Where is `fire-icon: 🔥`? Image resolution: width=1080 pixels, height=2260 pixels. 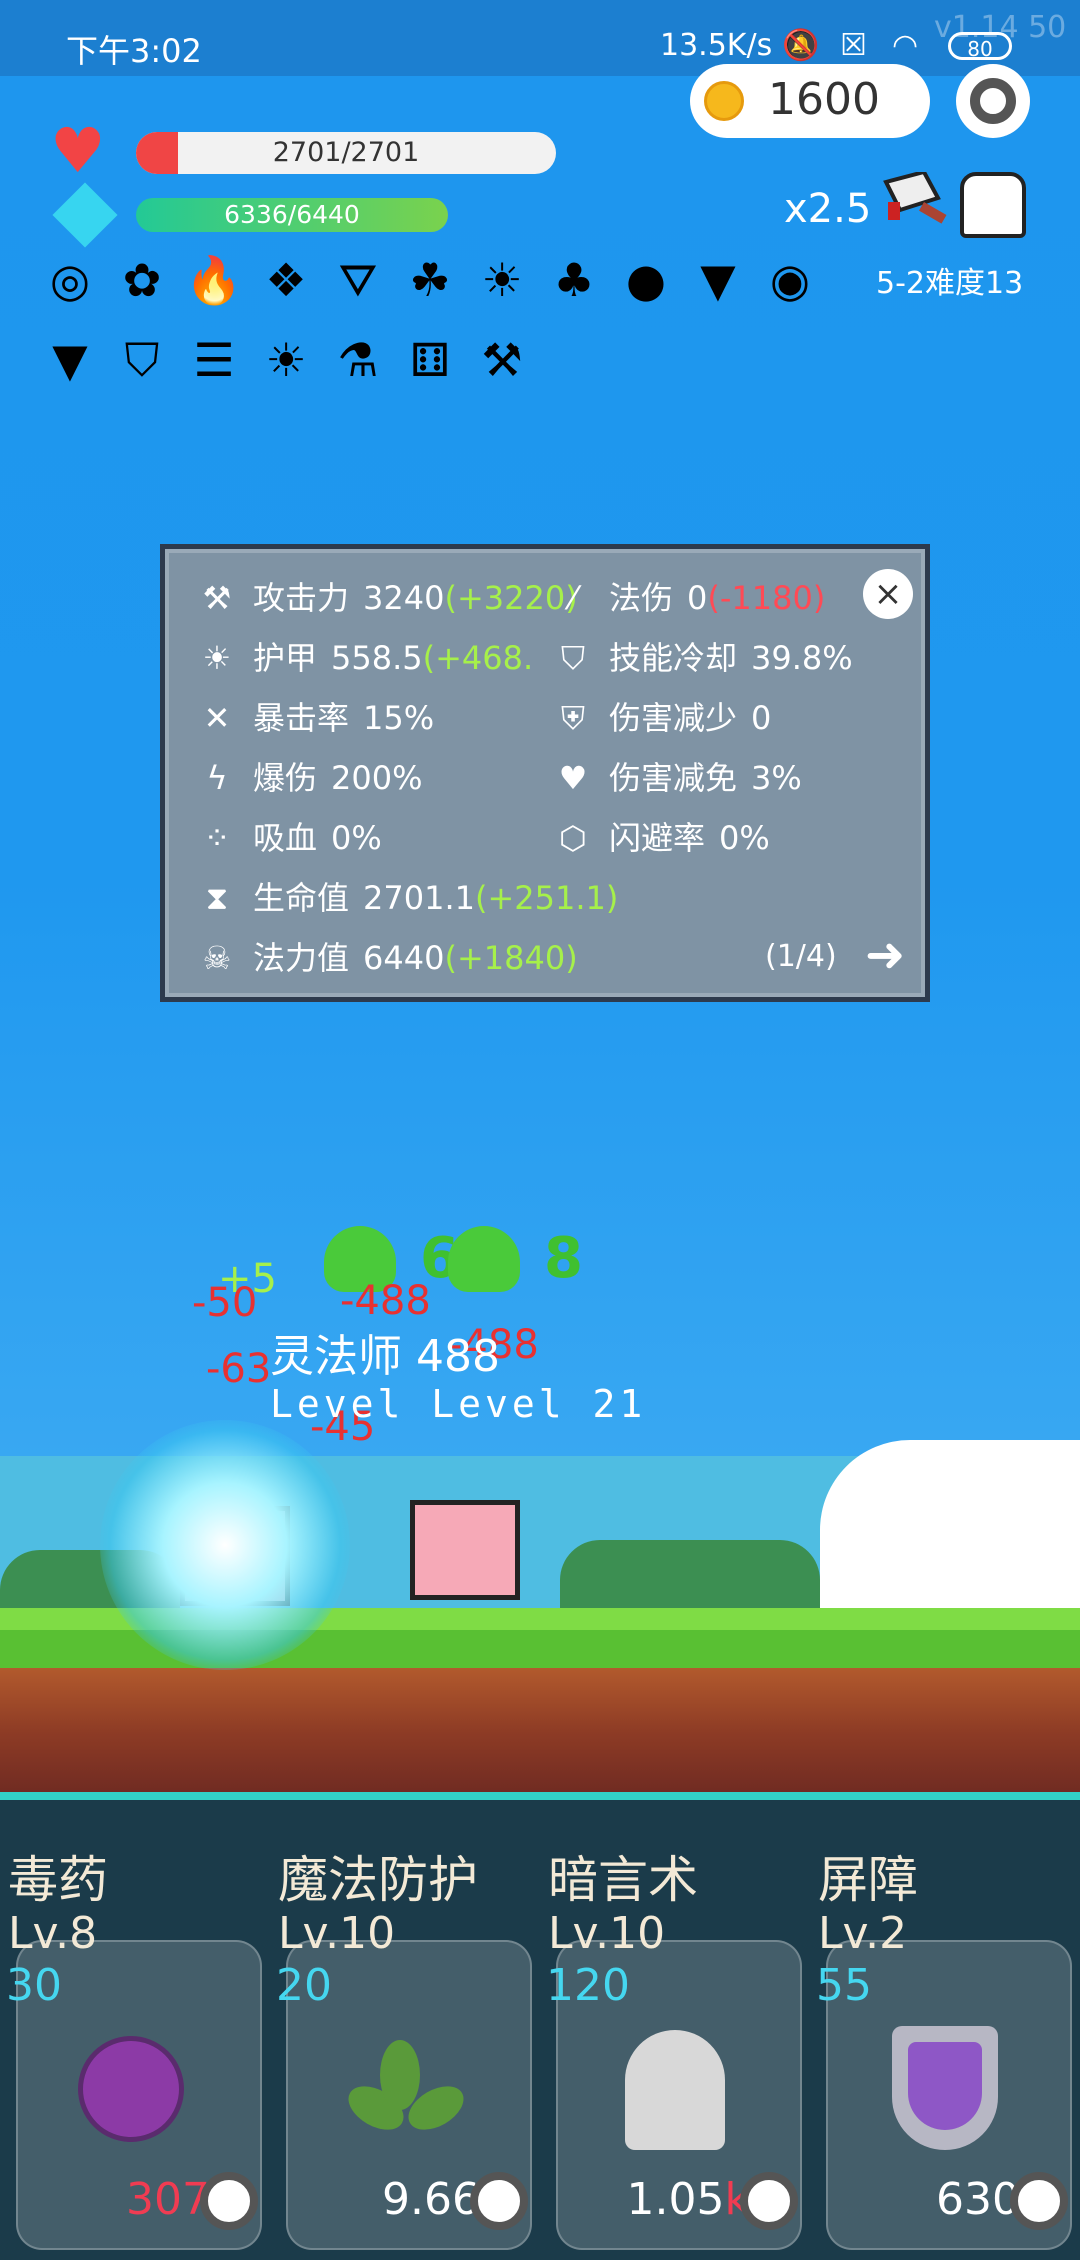
fire-icon: 🔥 is located at coordinates (214, 280).